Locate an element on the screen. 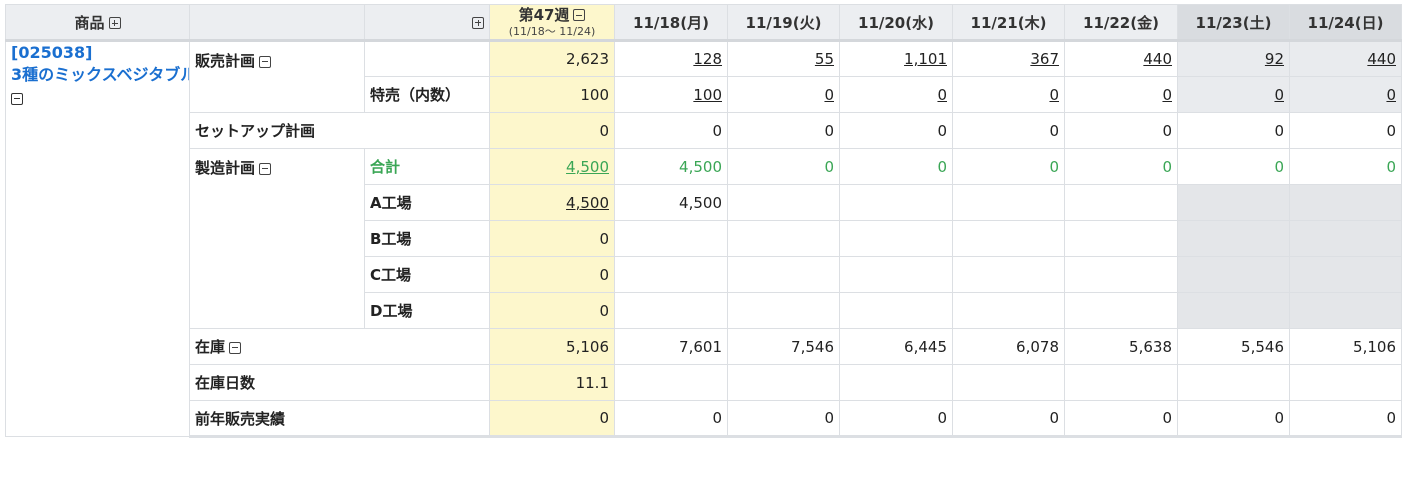  manufacturing-total-day-4: 0 is located at coordinates (1008, 166).